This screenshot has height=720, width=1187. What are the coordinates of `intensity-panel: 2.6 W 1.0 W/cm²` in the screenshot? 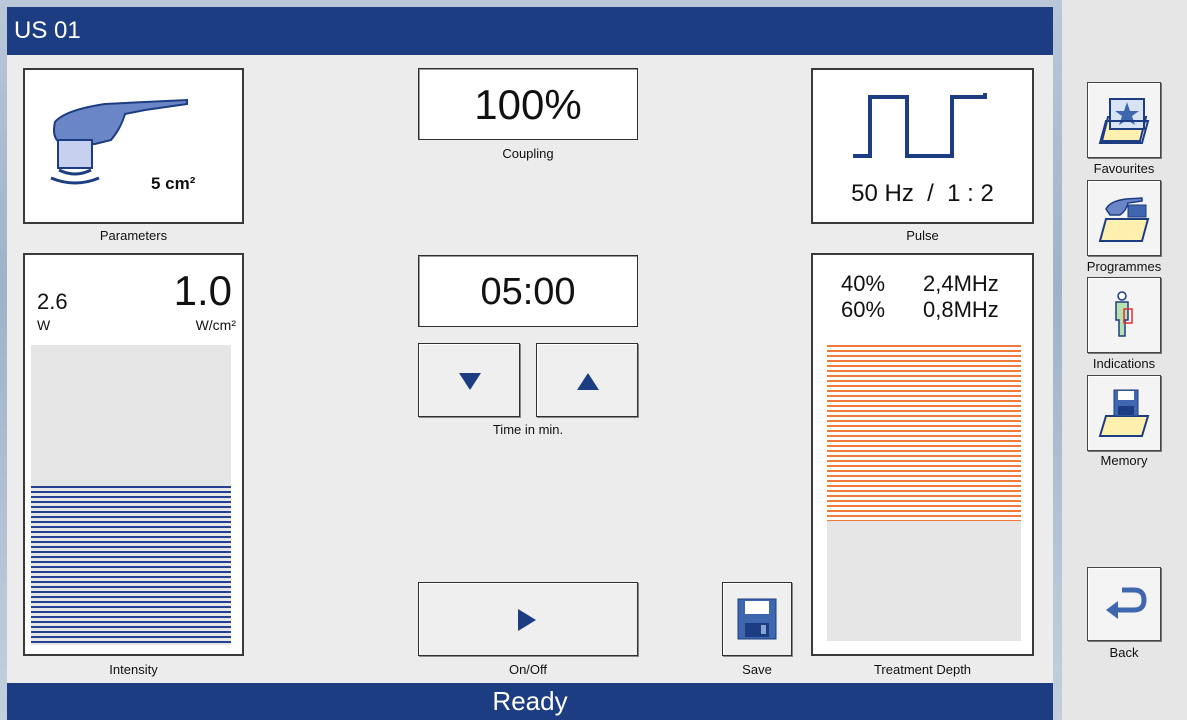 It's located at (133, 454).